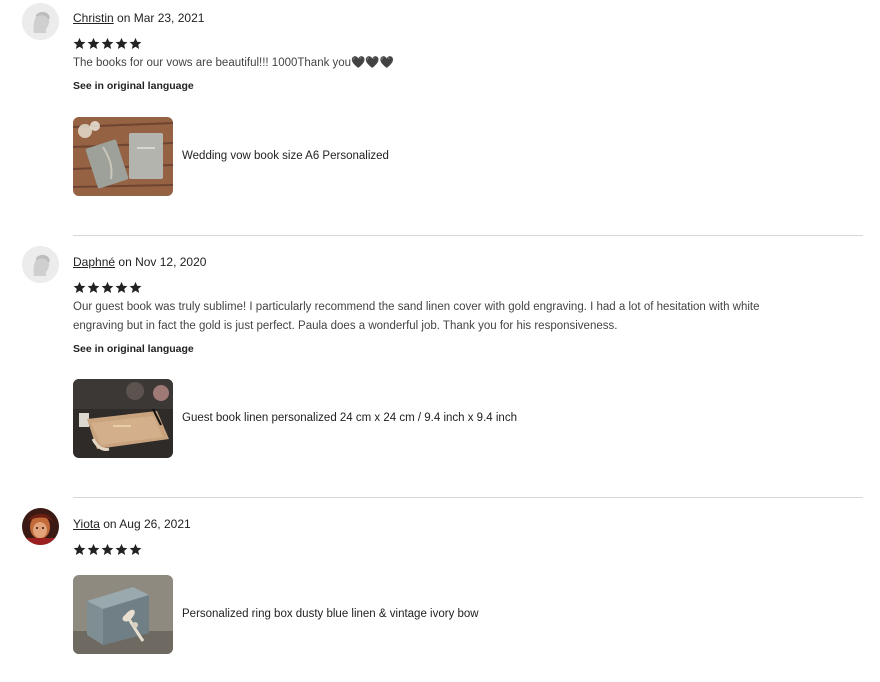  What do you see at coordinates (162, 262) in the screenshot?
I see `review-date: on Nov 12, 2020` at bounding box center [162, 262].